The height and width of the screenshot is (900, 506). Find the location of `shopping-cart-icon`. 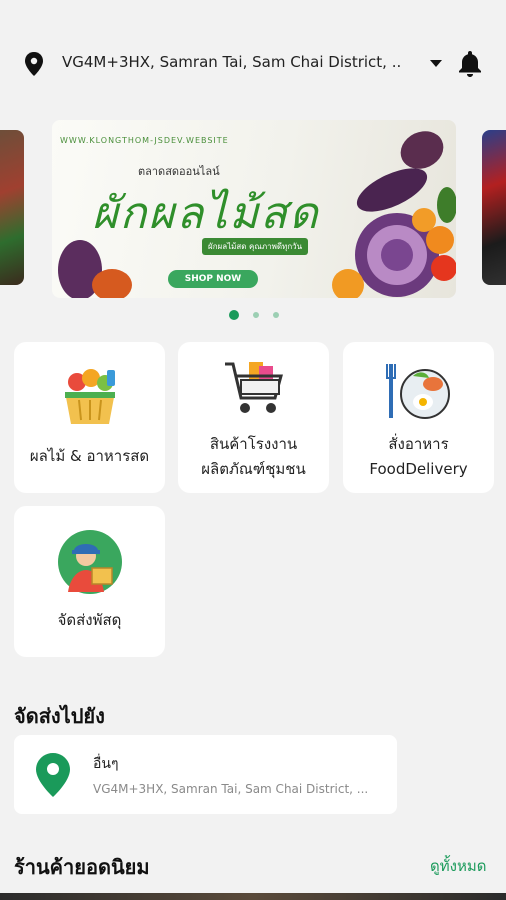

shopping-cart-icon is located at coordinates (253, 387).